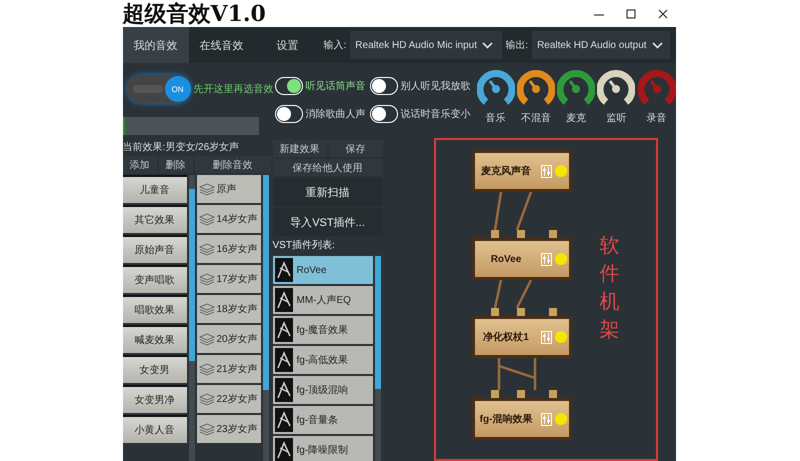 The height and width of the screenshot is (461, 800). Describe the element at coordinates (154, 309) in the screenshot. I see `category-button: 唱歌效果` at that location.